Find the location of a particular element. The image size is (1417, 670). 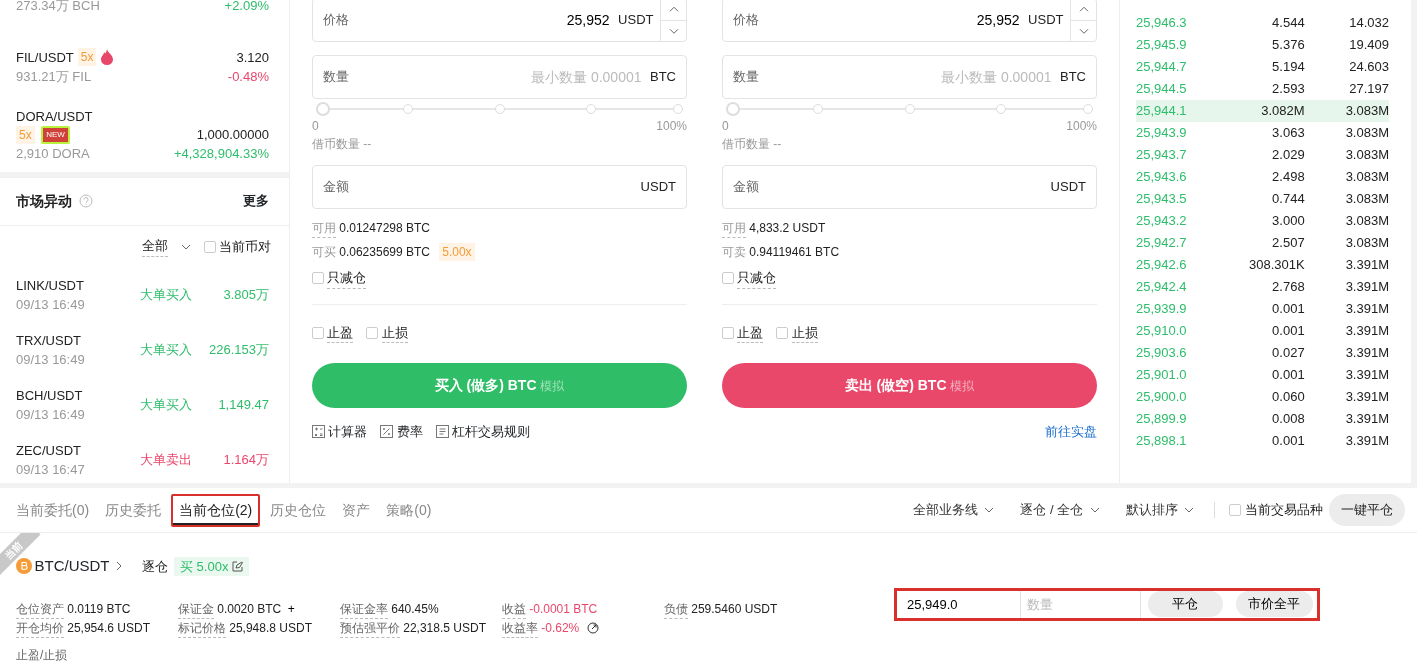

field-label: 价格 is located at coordinates (746, 20).